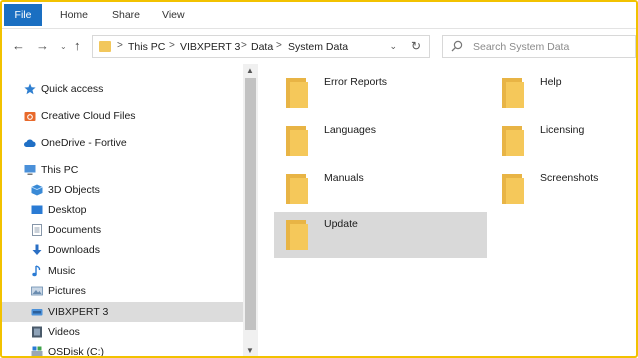 This screenshot has height=358, width=638. Describe the element at coordinates (250, 350) in the screenshot. I see `scroll-down-icon: ▼` at that location.